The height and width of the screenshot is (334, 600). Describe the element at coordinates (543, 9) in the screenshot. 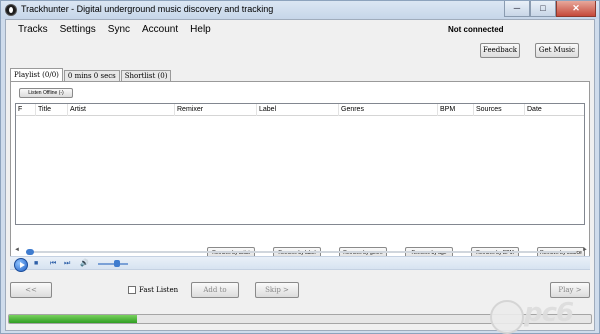

I see `maximize-button: □` at that location.